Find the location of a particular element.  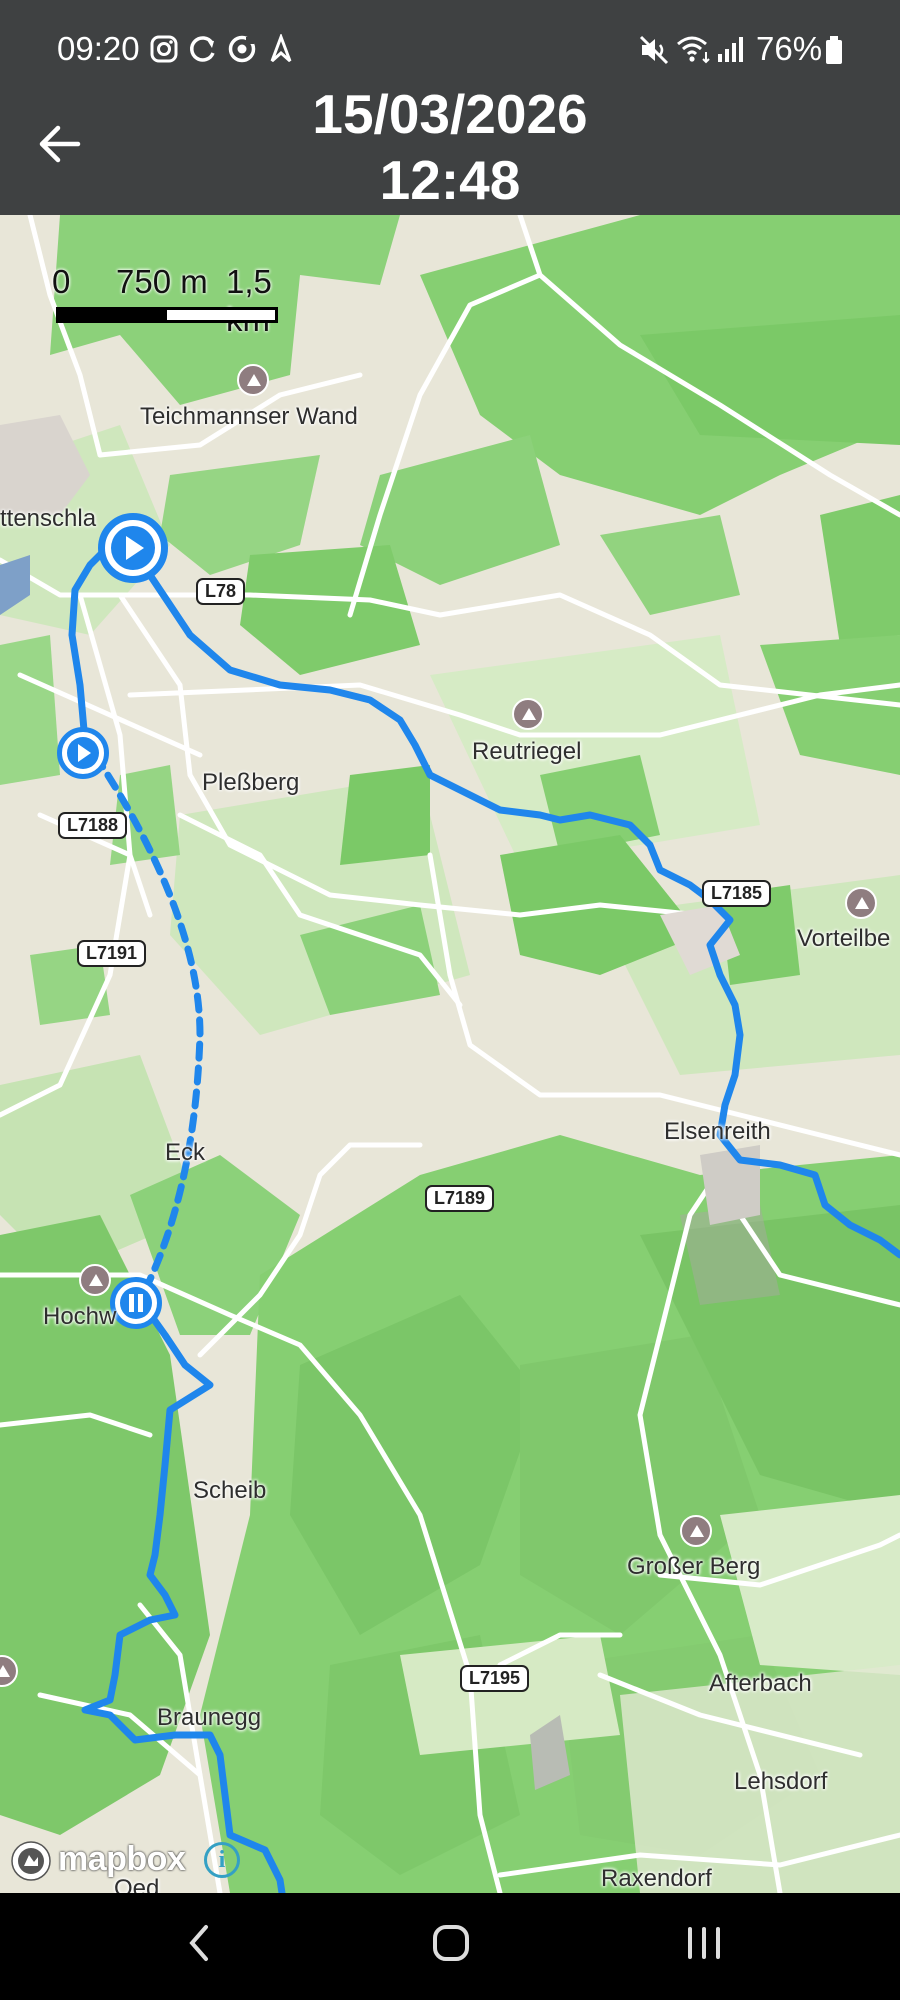

navigation-arrow-icon is located at coordinates (281, 50).